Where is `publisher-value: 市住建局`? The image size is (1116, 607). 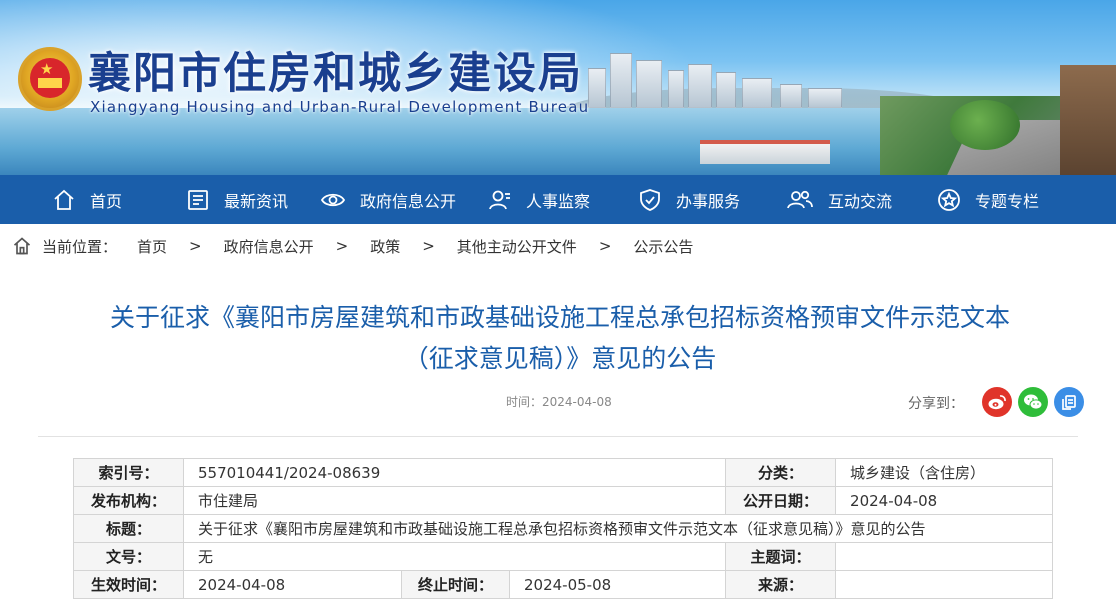 publisher-value: 市住建局 is located at coordinates (454, 500).